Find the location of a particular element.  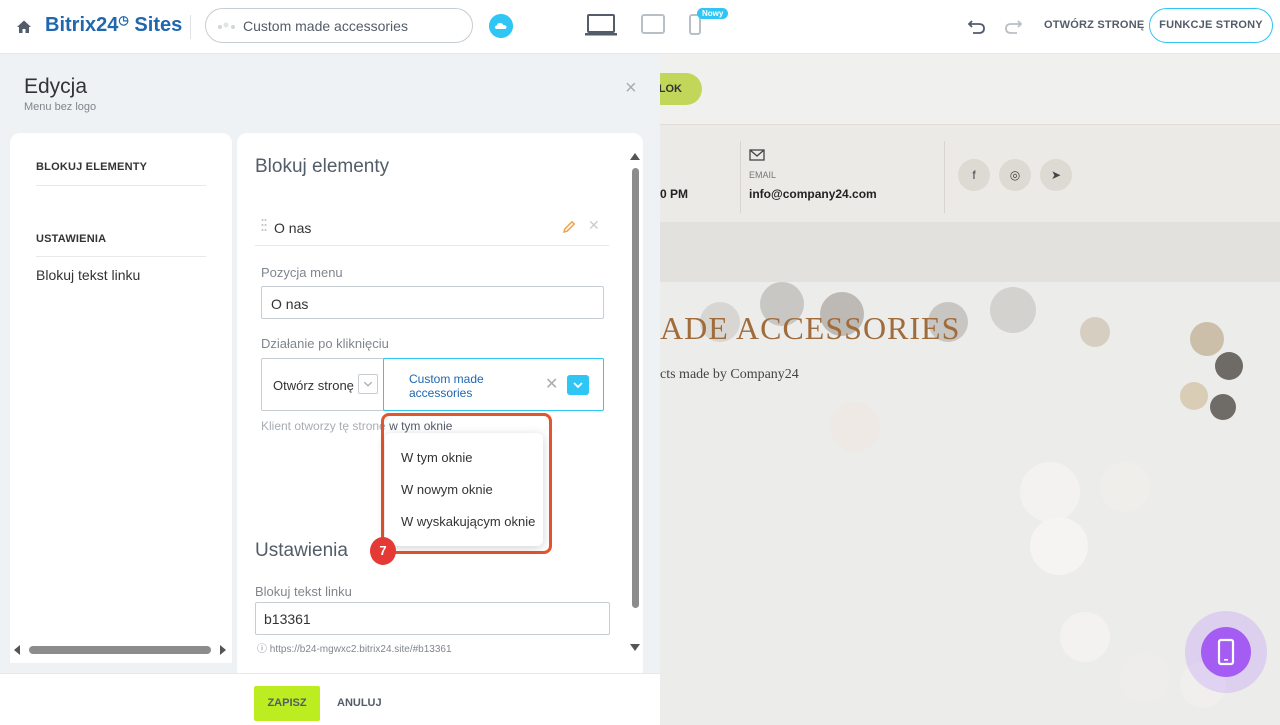

preview-hero-title: ADE ACCESSORIES is located at coordinates (810, 328).